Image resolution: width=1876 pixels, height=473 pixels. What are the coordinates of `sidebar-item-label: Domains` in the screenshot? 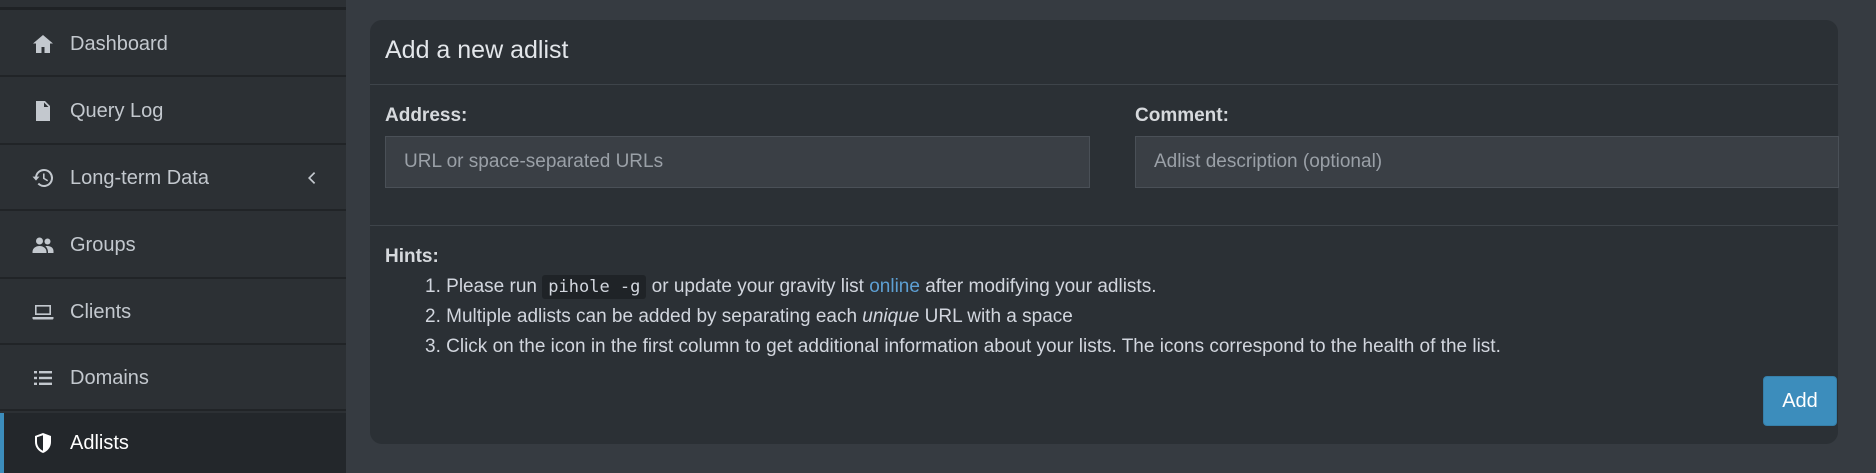 It's located at (109, 377).